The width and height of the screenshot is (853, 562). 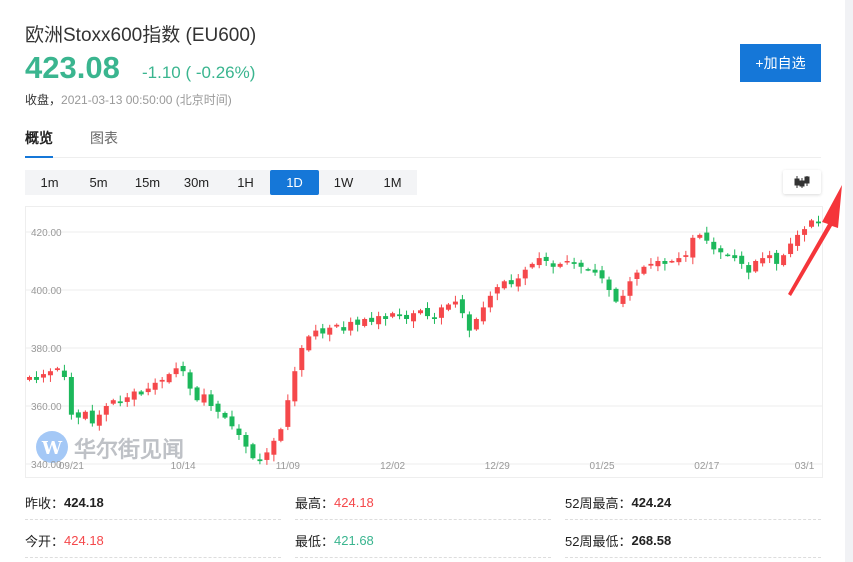 What do you see at coordinates (153, 503) in the screenshot?
I see `stat-prev-close: 昨收： 424.18` at bounding box center [153, 503].